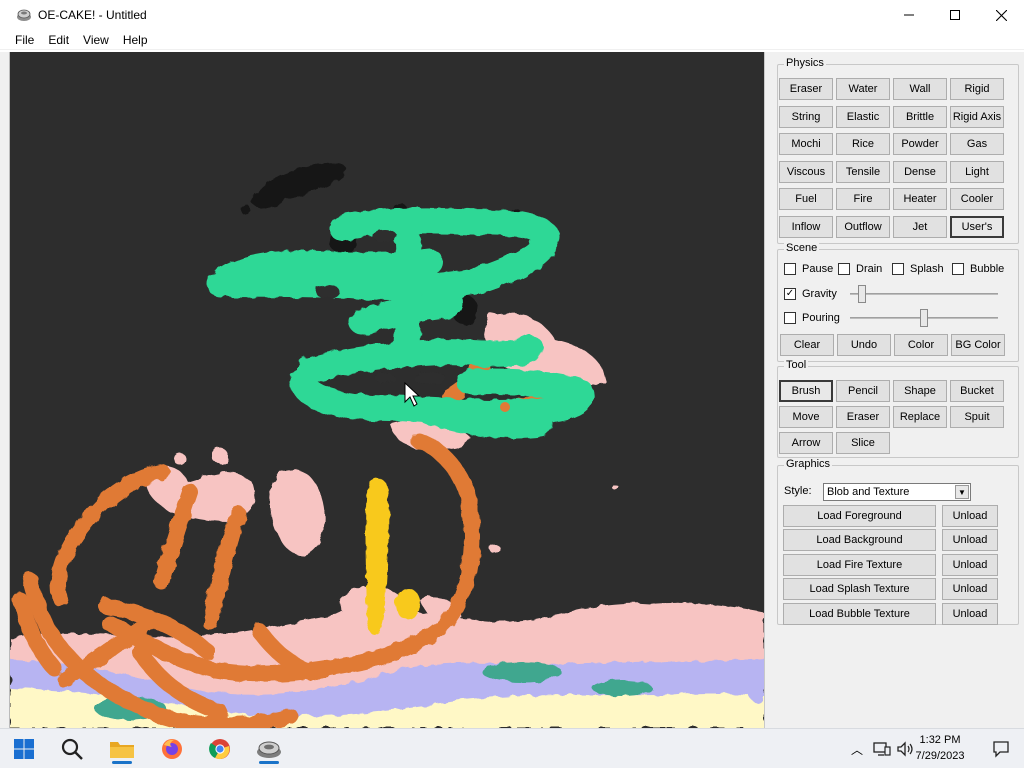 The height and width of the screenshot is (769, 1024). I want to click on clock: 1:32 PM 7/29/2023, so click(940, 748).